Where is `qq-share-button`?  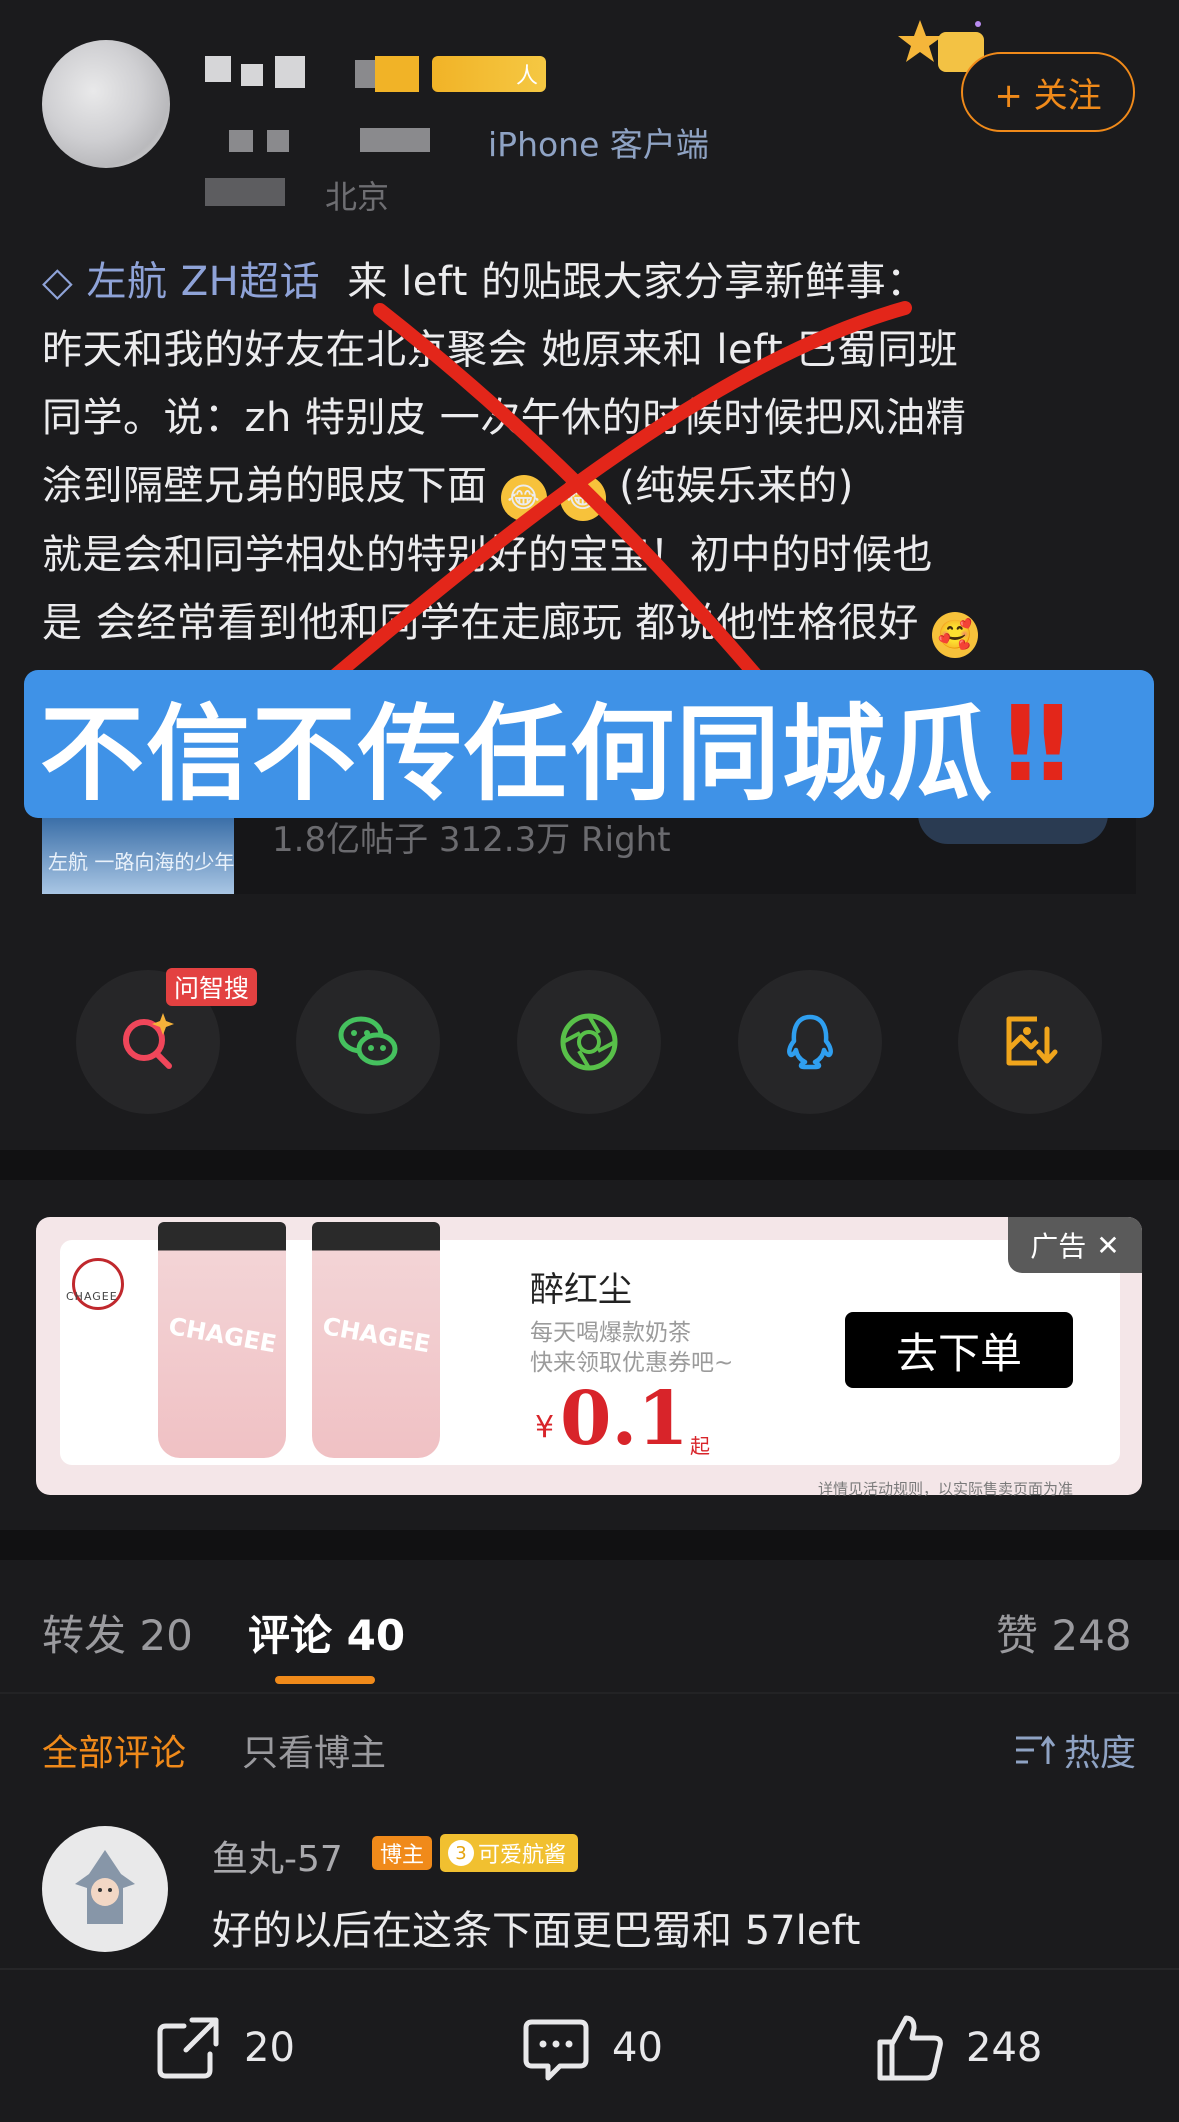
qq-share-button is located at coordinates (810, 1042).